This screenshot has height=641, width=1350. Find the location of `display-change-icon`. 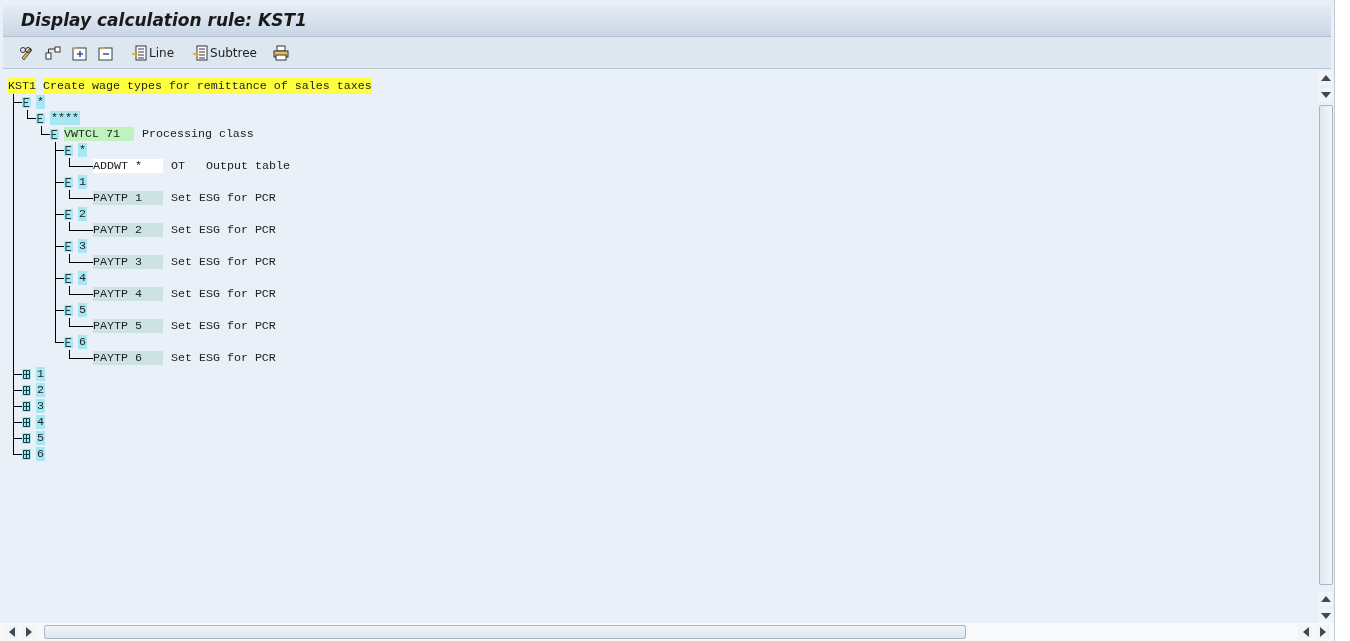

display-change-icon is located at coordinates (27, 52).